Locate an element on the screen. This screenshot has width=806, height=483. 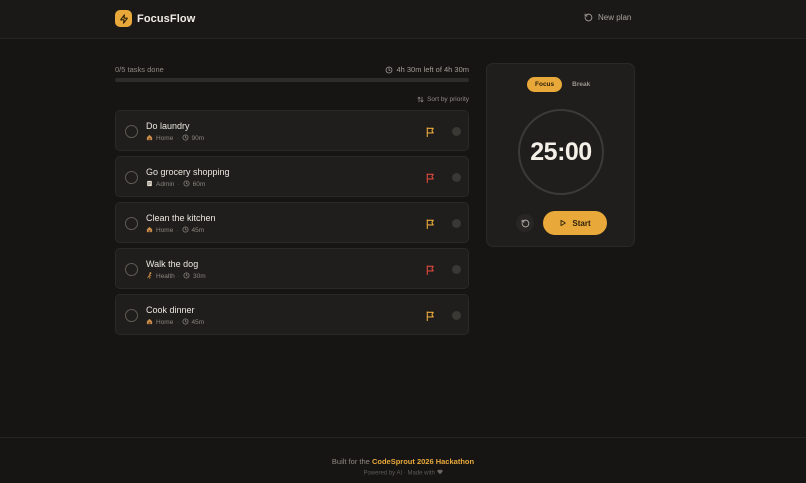
reset-timer-button is located at coordinates (525, 223).